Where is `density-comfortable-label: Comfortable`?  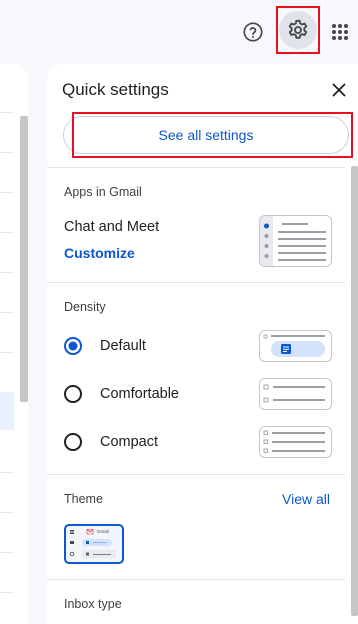
density-comfortable-label: Comfortable is located at coordinates (139, 394).